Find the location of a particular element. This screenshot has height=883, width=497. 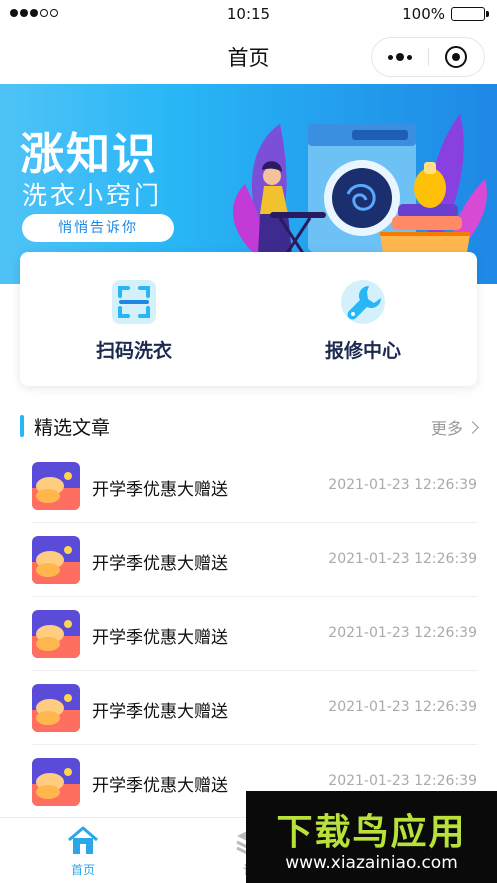

shortcut-card: 扫码洗衣 报修中心 is located at coordinates (248, 319).